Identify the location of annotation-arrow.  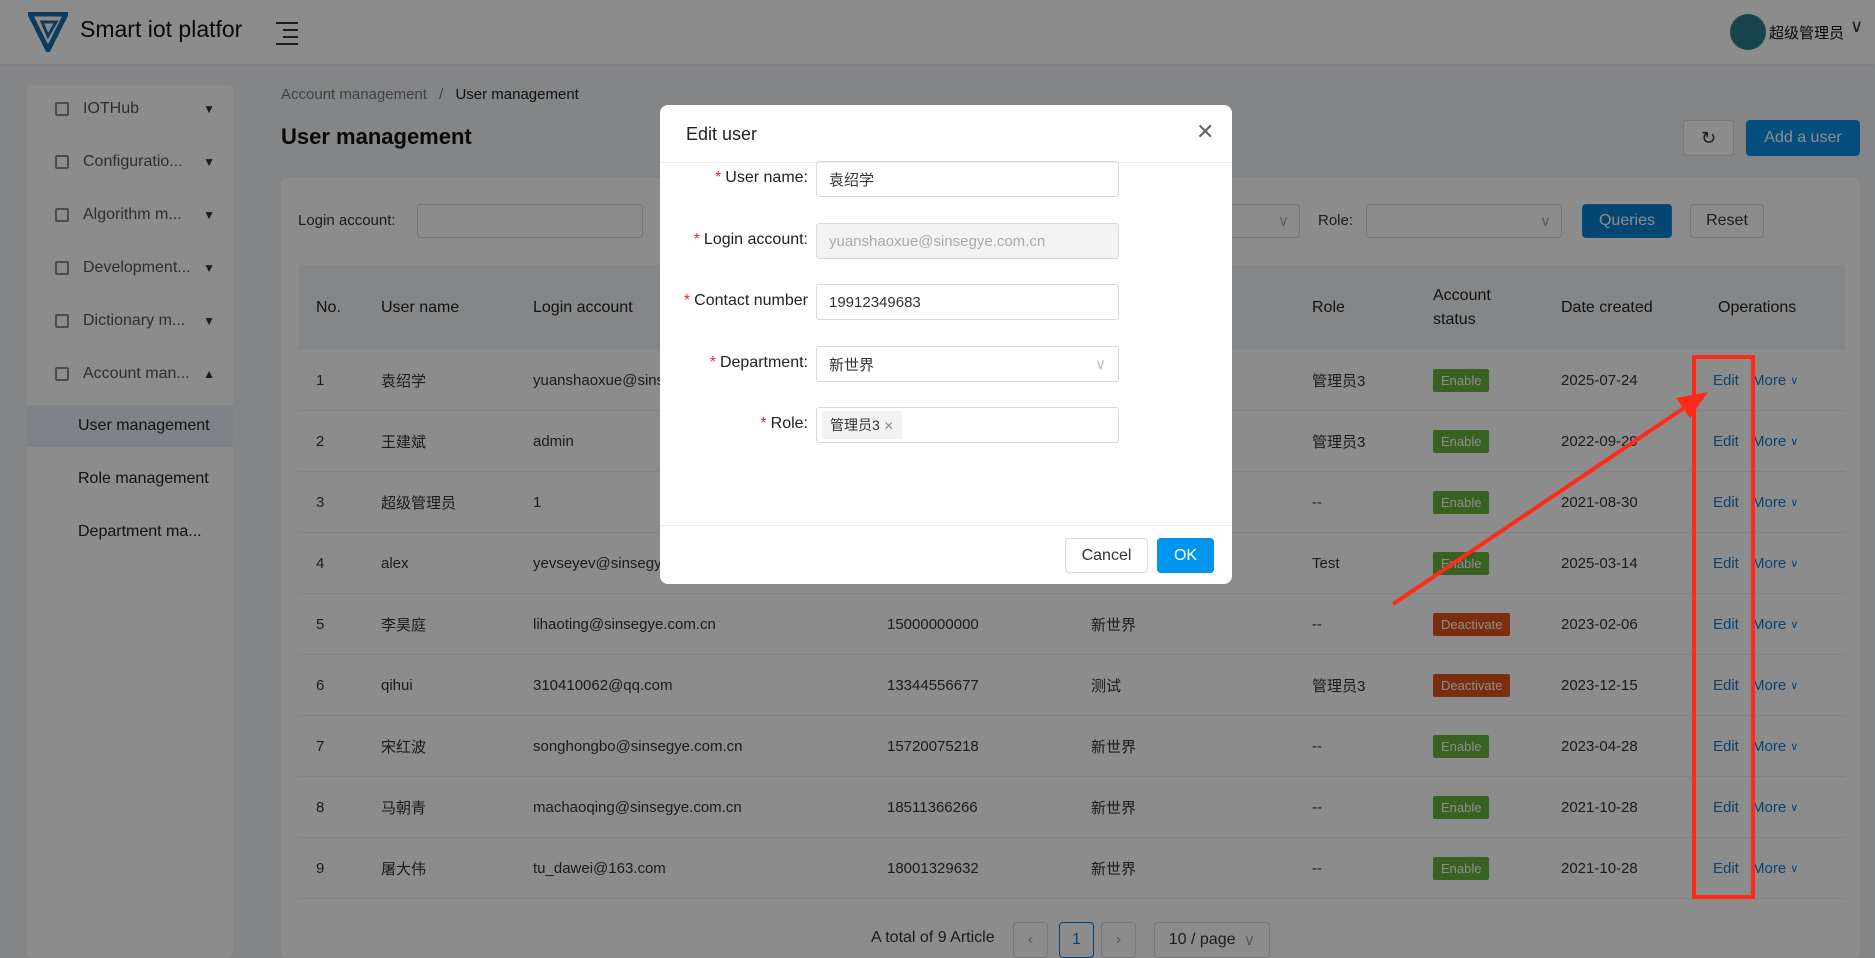
(1541, 504).